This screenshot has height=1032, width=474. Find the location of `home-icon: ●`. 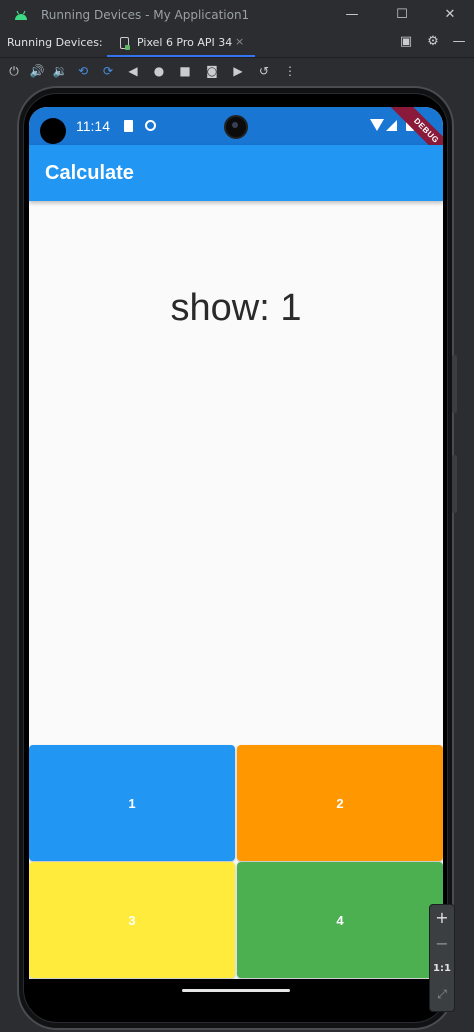

home-icon: ● is located at coordinates (159, 71).